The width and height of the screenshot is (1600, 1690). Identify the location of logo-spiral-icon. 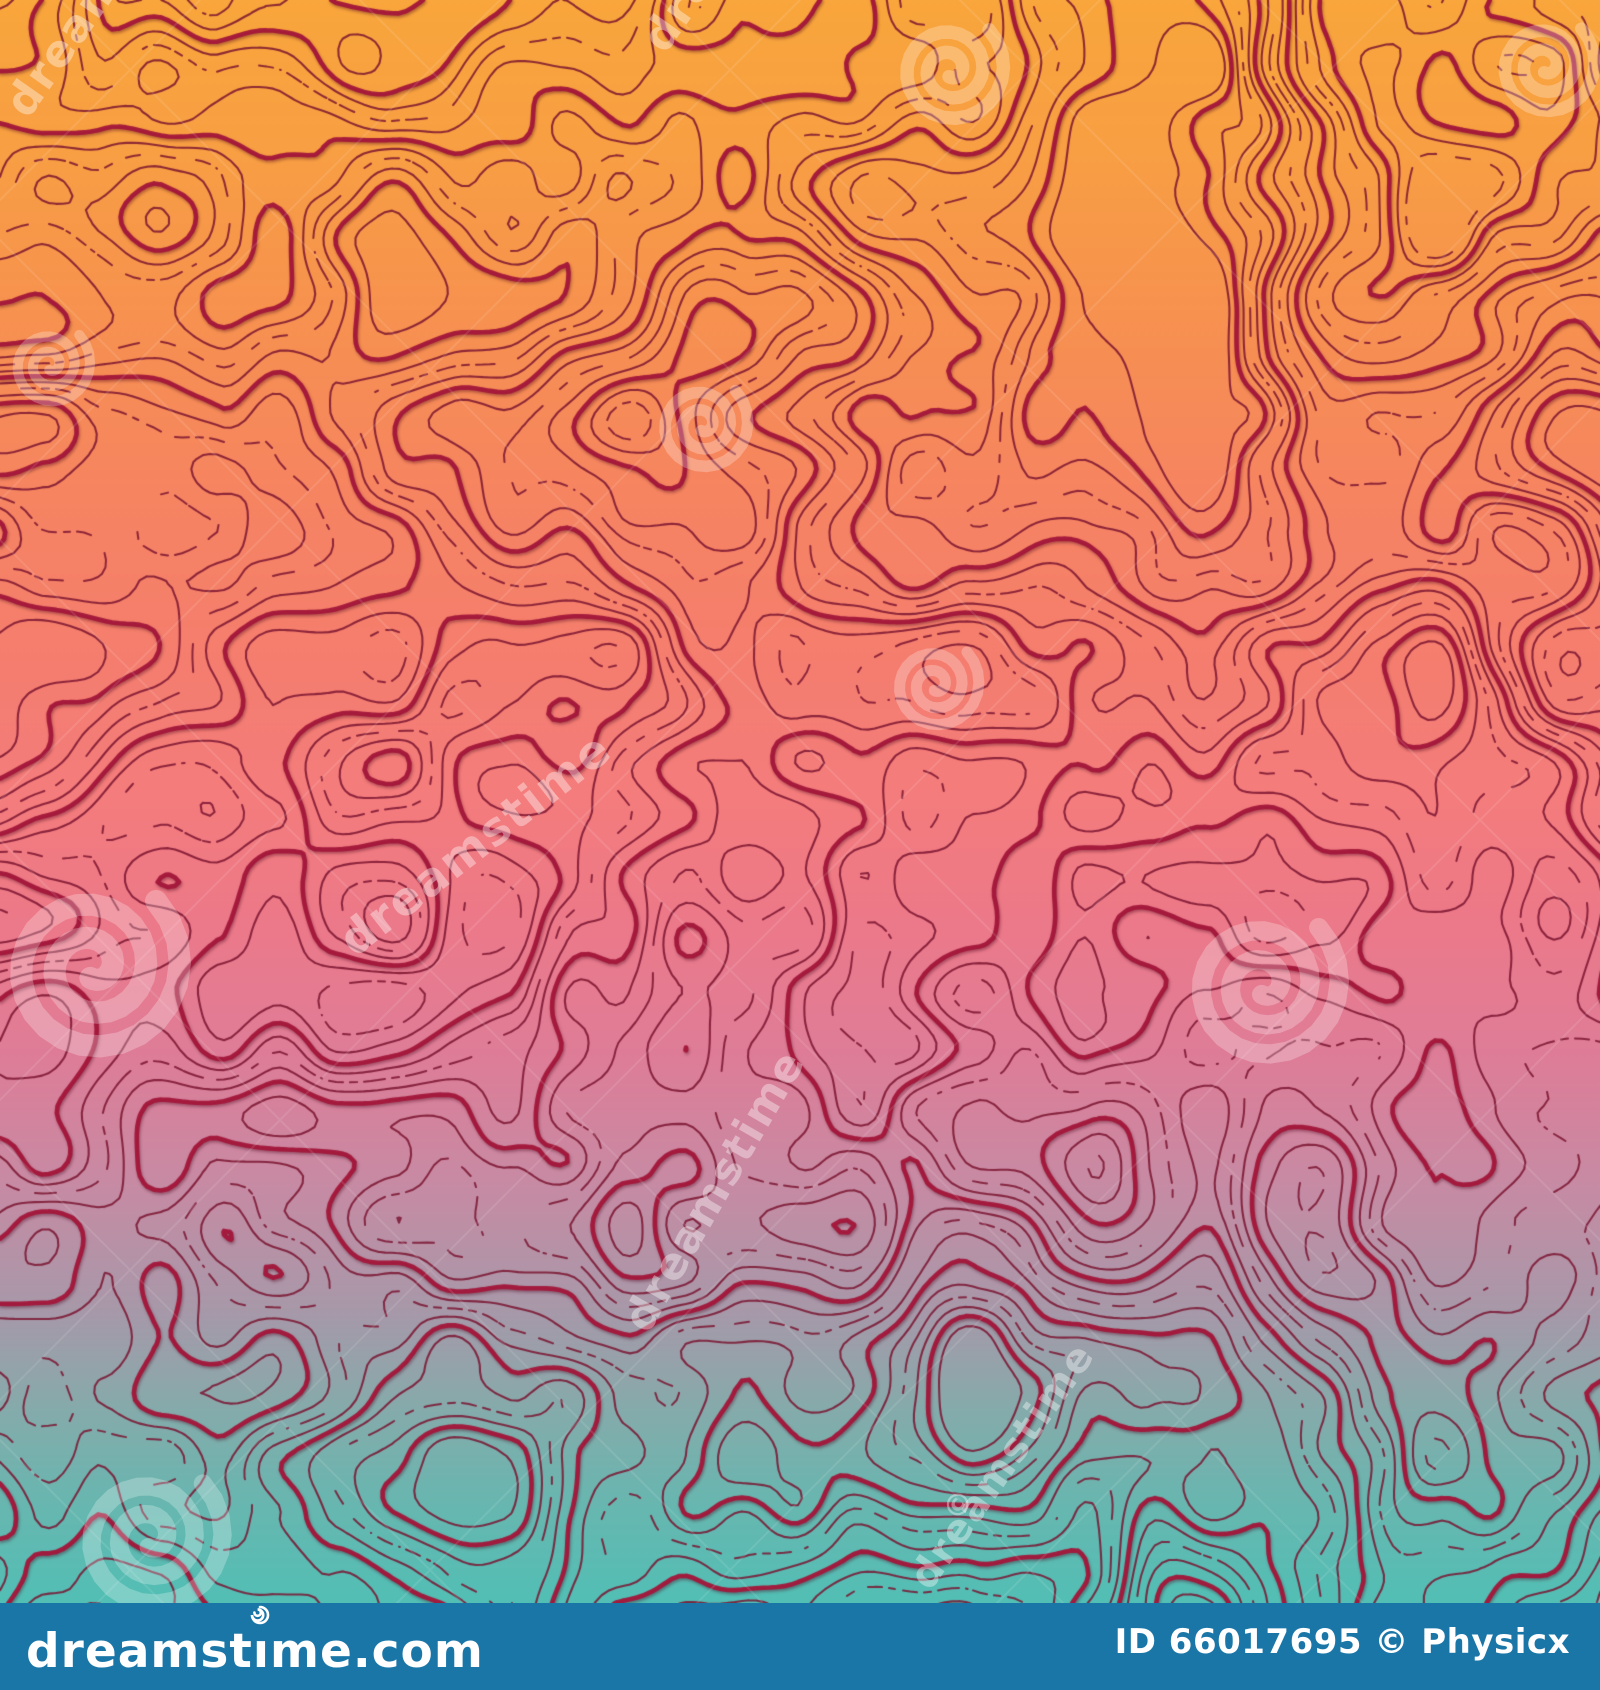
(260, 1615).